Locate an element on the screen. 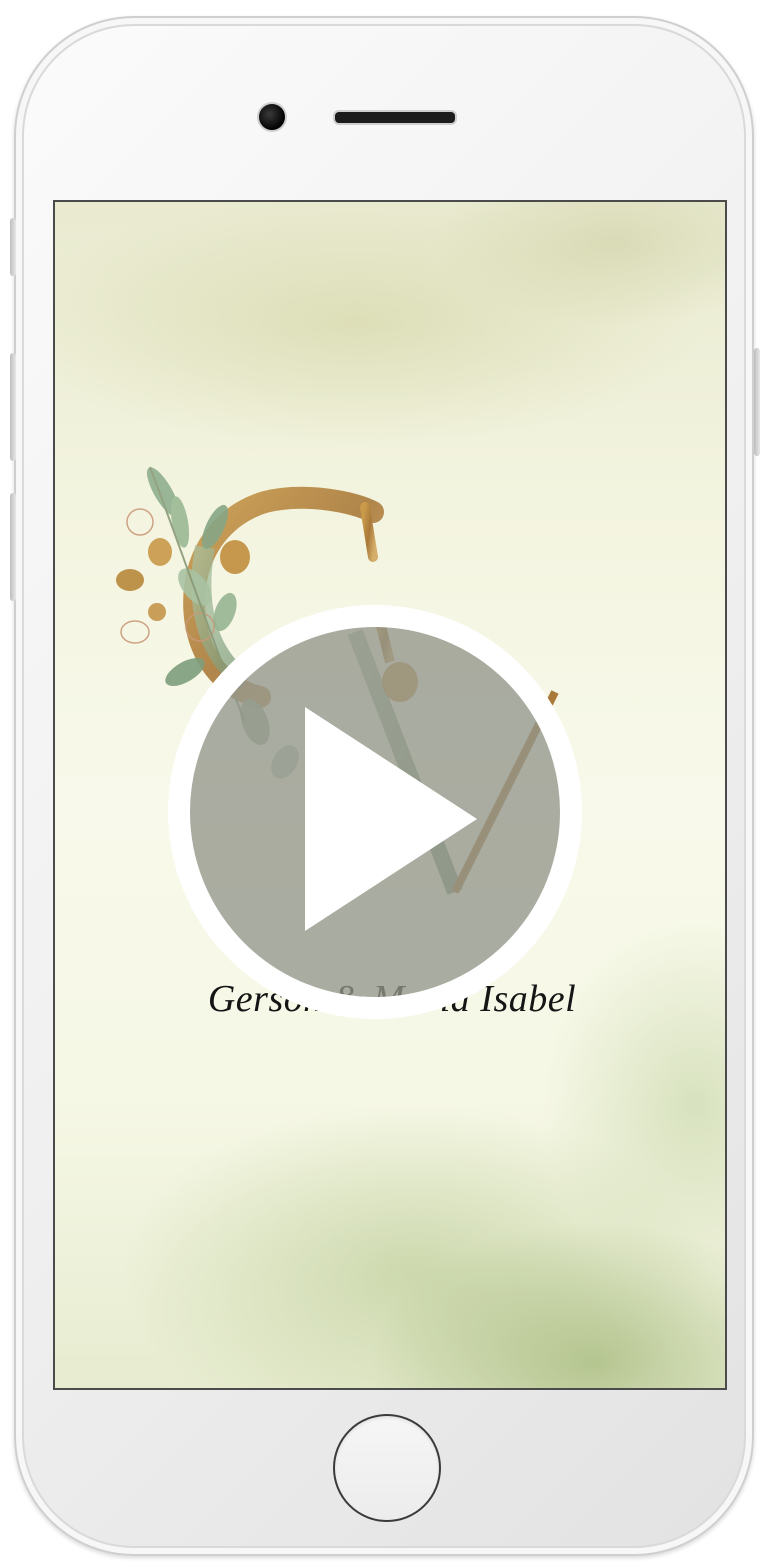 This screenshot has height=1565, width=769. play-button is located at coordinates (375, 812).